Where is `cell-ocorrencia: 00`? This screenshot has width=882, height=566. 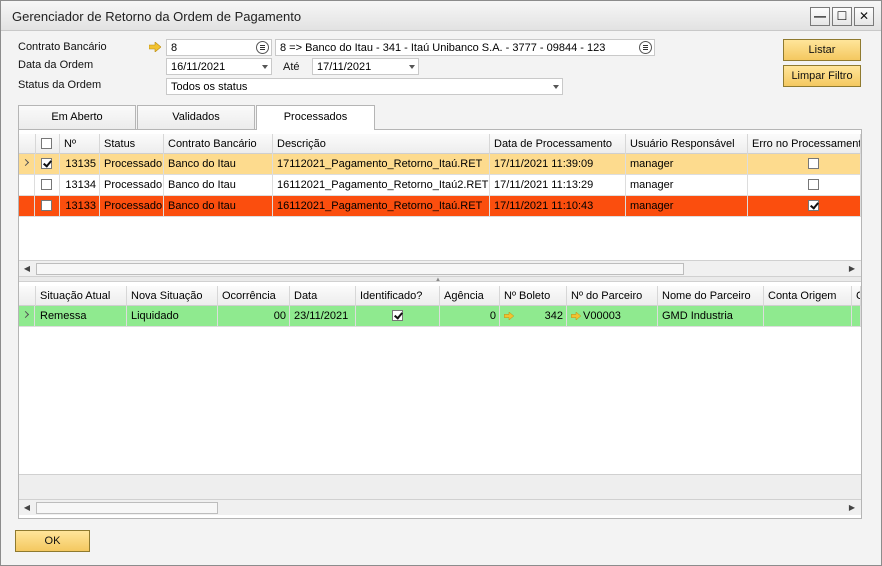
cell-ocorrencia: 00 is located at coordinates (254, 316).